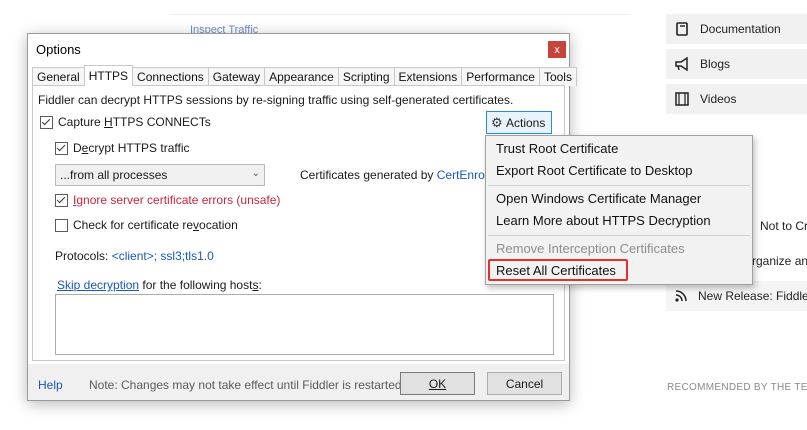  What do you see at coordinates (558, 270) in the screenshot?
I see `reset-highlight-outline` at bounding box center [558, 270].